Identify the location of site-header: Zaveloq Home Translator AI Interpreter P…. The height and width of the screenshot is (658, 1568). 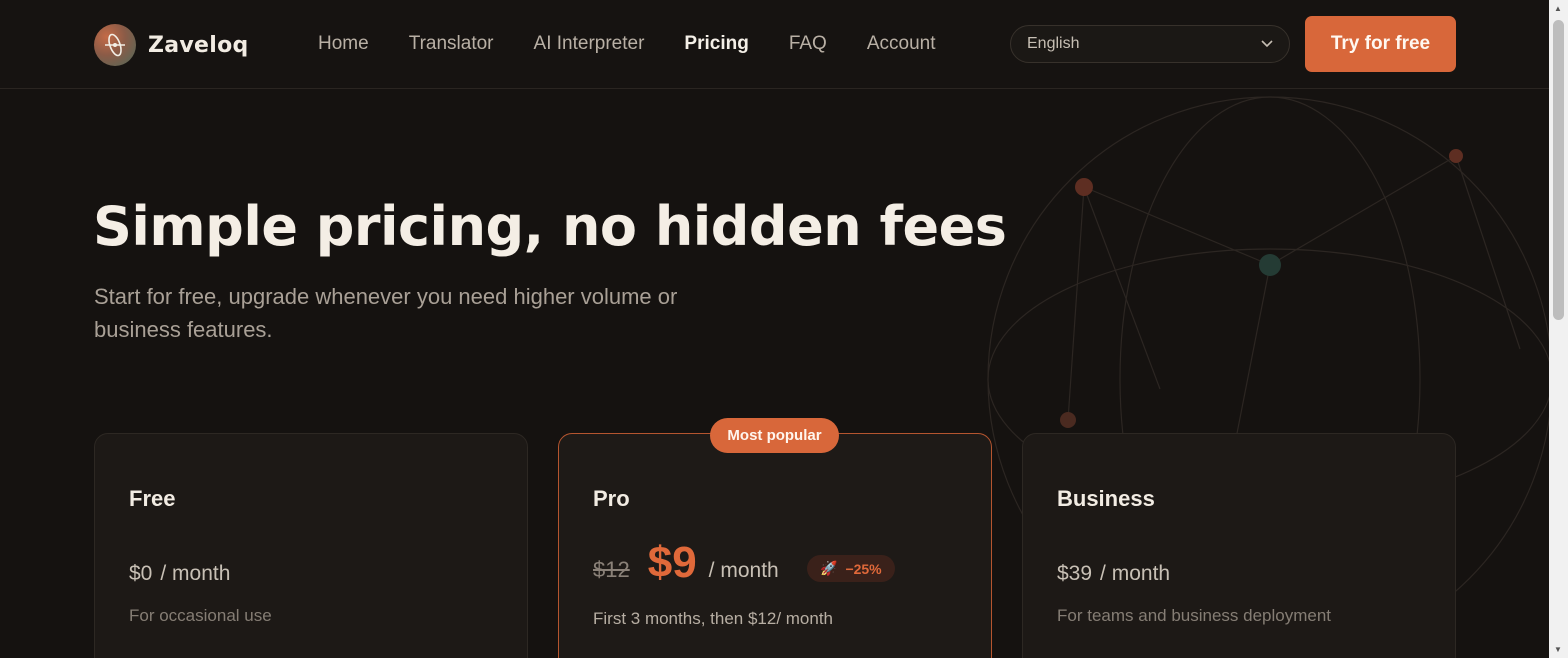
(774, 44).